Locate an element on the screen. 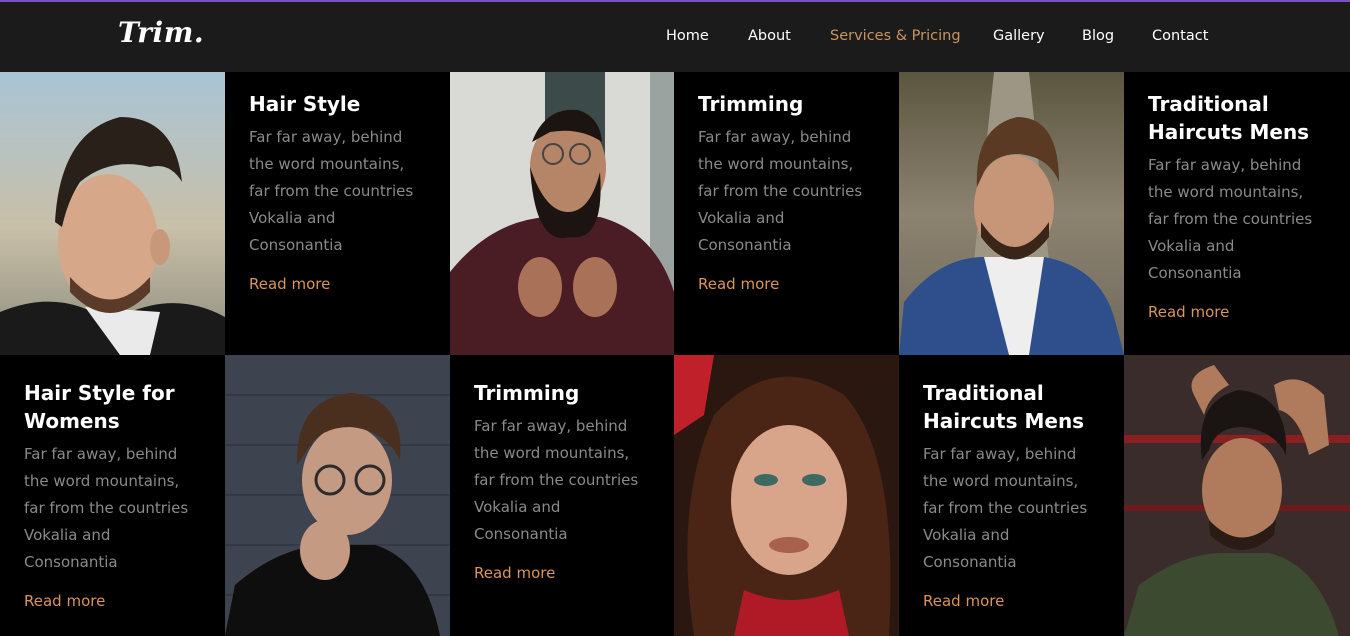 This screenshot has height=636, width=1350. nav-home: Home is located at coordinates (687, 36).